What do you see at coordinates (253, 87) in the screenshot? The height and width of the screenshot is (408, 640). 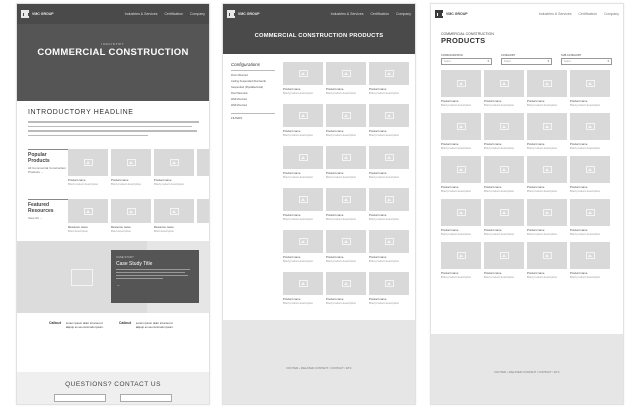 I see `sidebar-item: Suspended (Pipe/Electrical)` at bounding box center [253, 87].